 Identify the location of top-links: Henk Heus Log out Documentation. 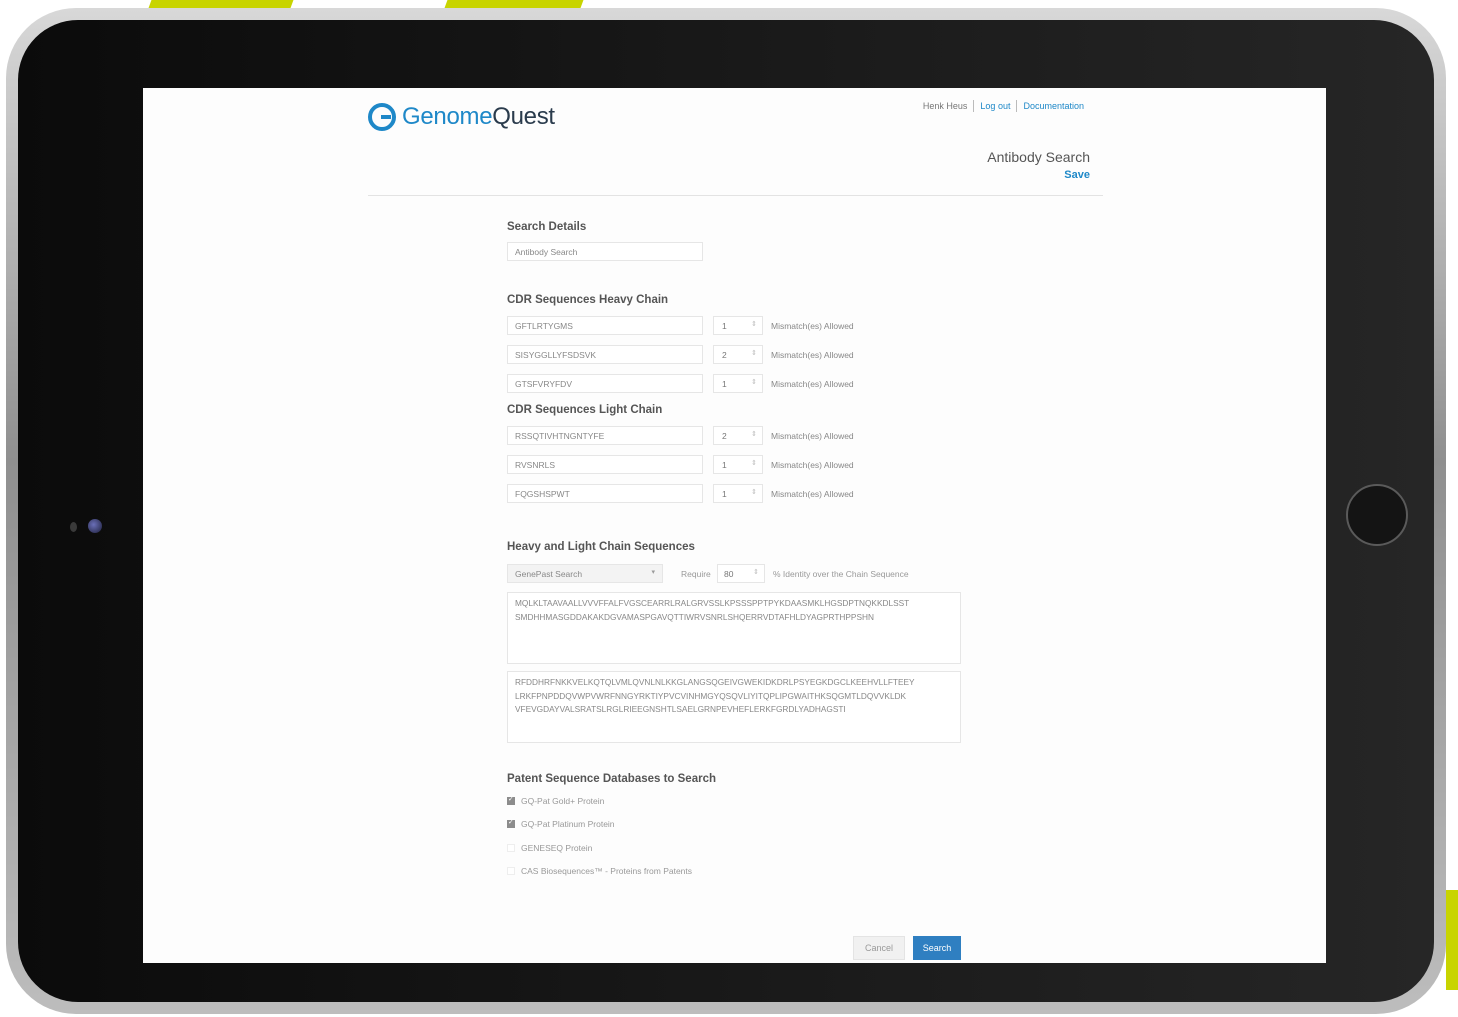
(1003, 106).